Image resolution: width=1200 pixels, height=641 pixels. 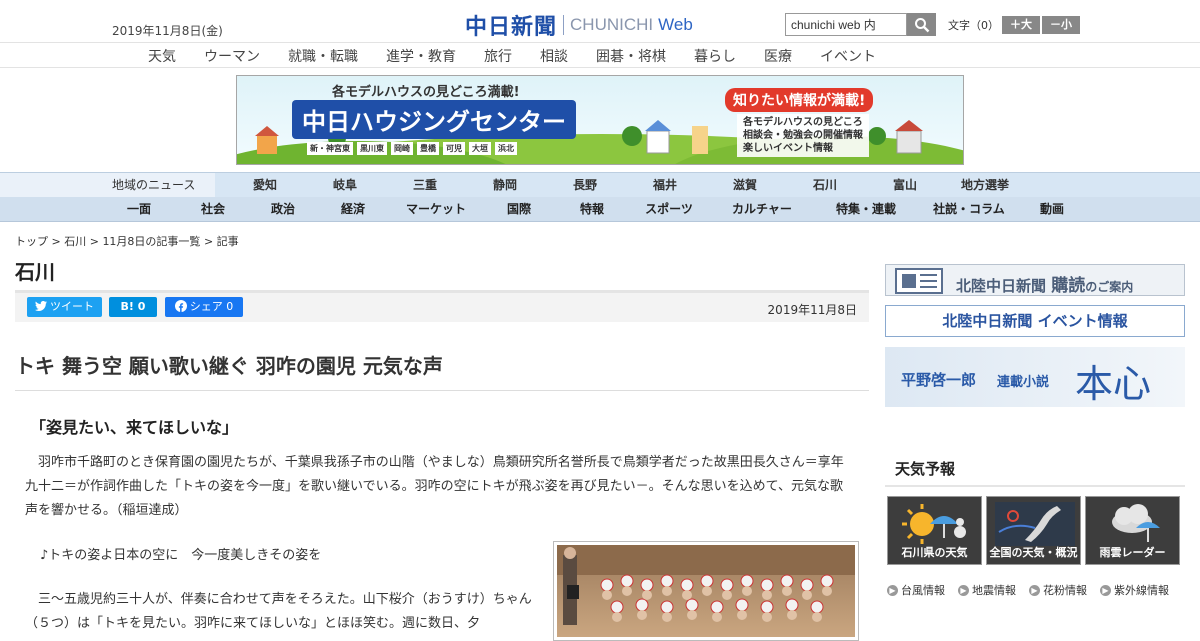 I want to click on cat-special-report: 特報, so click(x=592, y=209).